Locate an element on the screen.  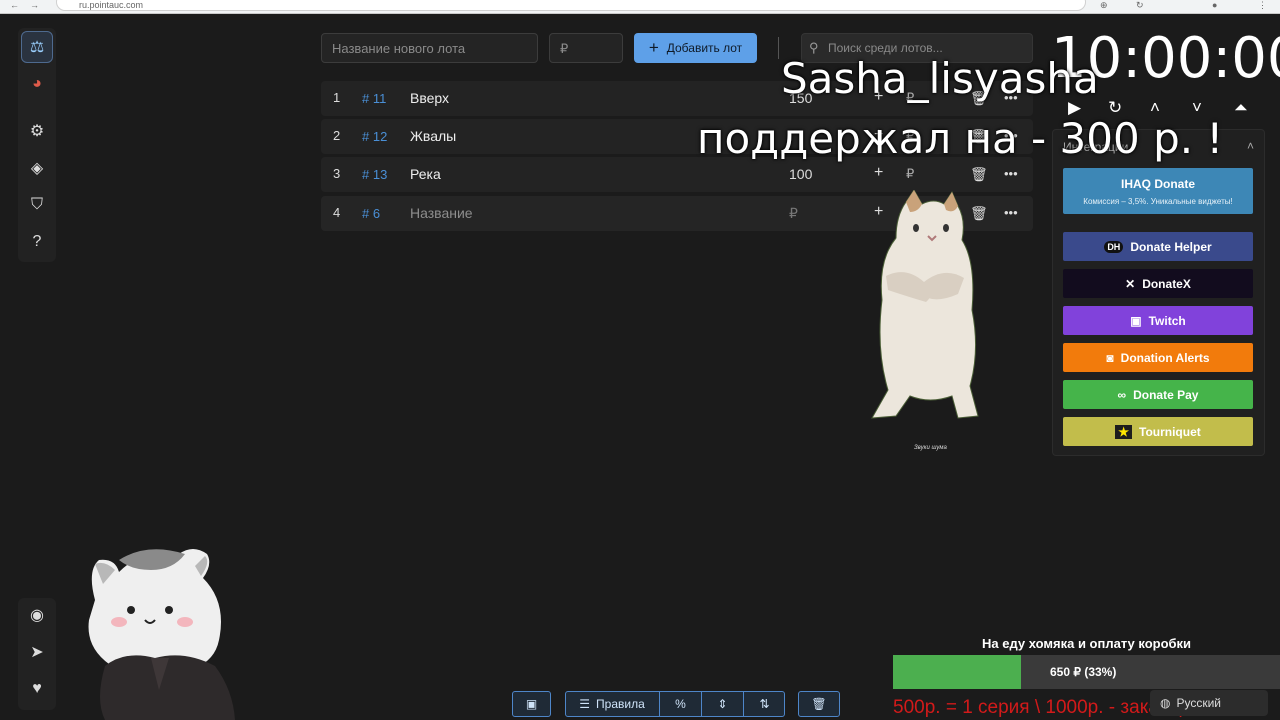
back-icon: ← is located at coordinates (14, 5).